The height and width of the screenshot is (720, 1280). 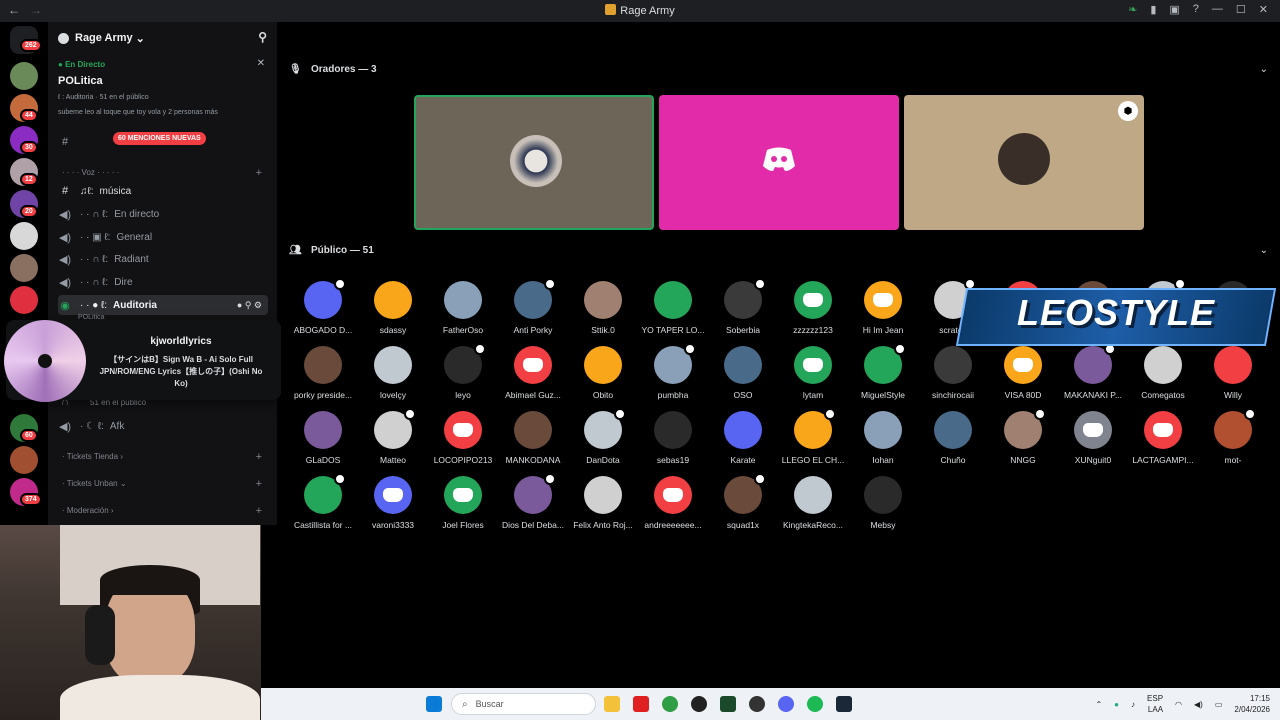 What do you see at coordinates (1233, 373) in the screenshot?
I see `audience-member: Willy` at bounding box center [1233, 373].